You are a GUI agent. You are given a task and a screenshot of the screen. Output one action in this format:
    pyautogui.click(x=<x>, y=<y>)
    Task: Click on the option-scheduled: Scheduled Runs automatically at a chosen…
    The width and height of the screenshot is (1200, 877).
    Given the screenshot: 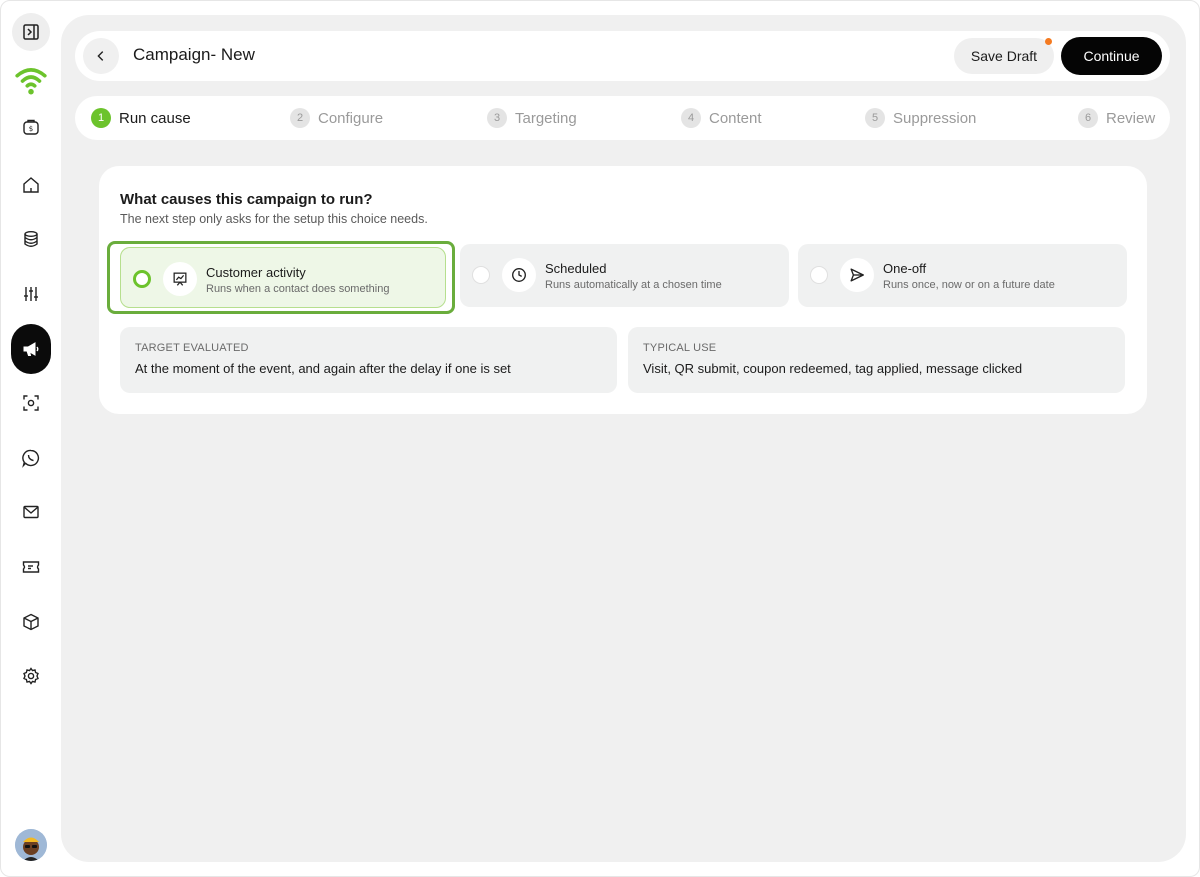 What is the action you would take?
    pyautogui.click(x=624, y=275)
    